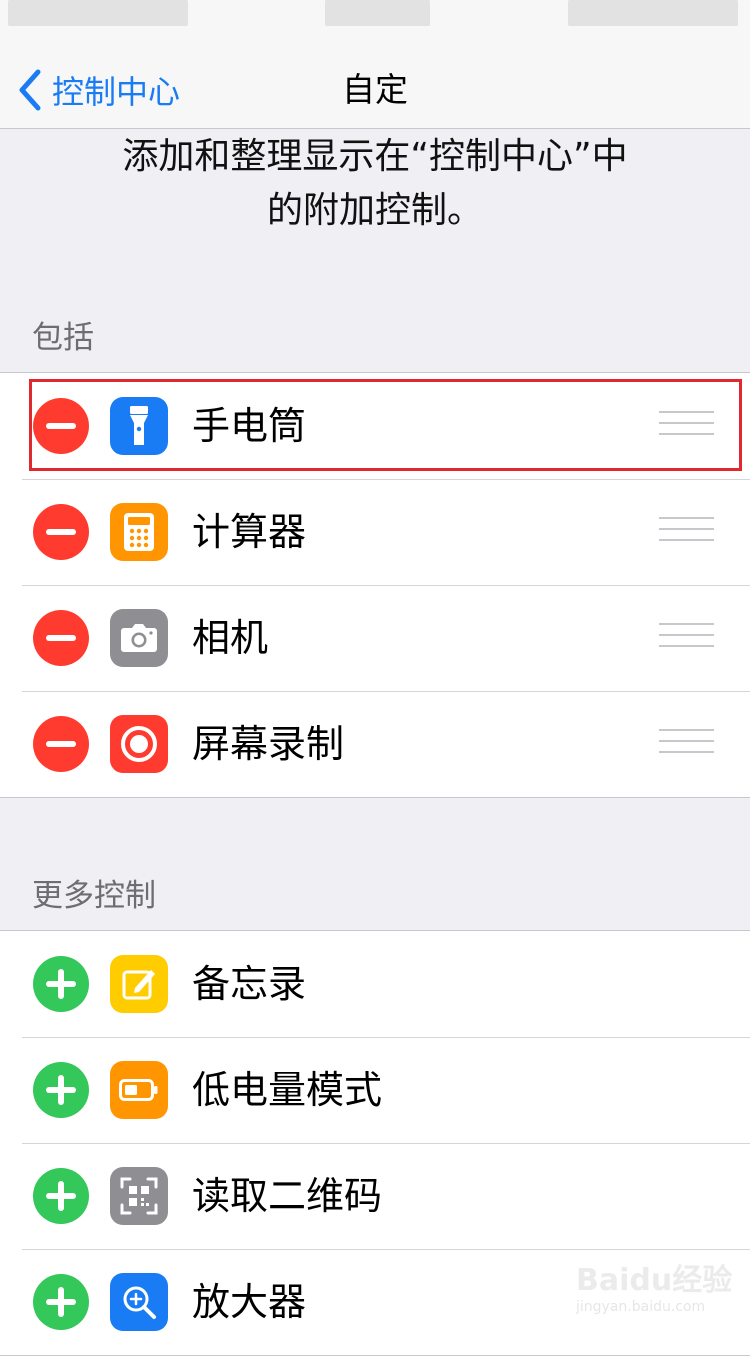  What do you see at coordinates (139, 1196) in the screenshot?
I see `qr-code-icon` at bounding box center [139, 1196].